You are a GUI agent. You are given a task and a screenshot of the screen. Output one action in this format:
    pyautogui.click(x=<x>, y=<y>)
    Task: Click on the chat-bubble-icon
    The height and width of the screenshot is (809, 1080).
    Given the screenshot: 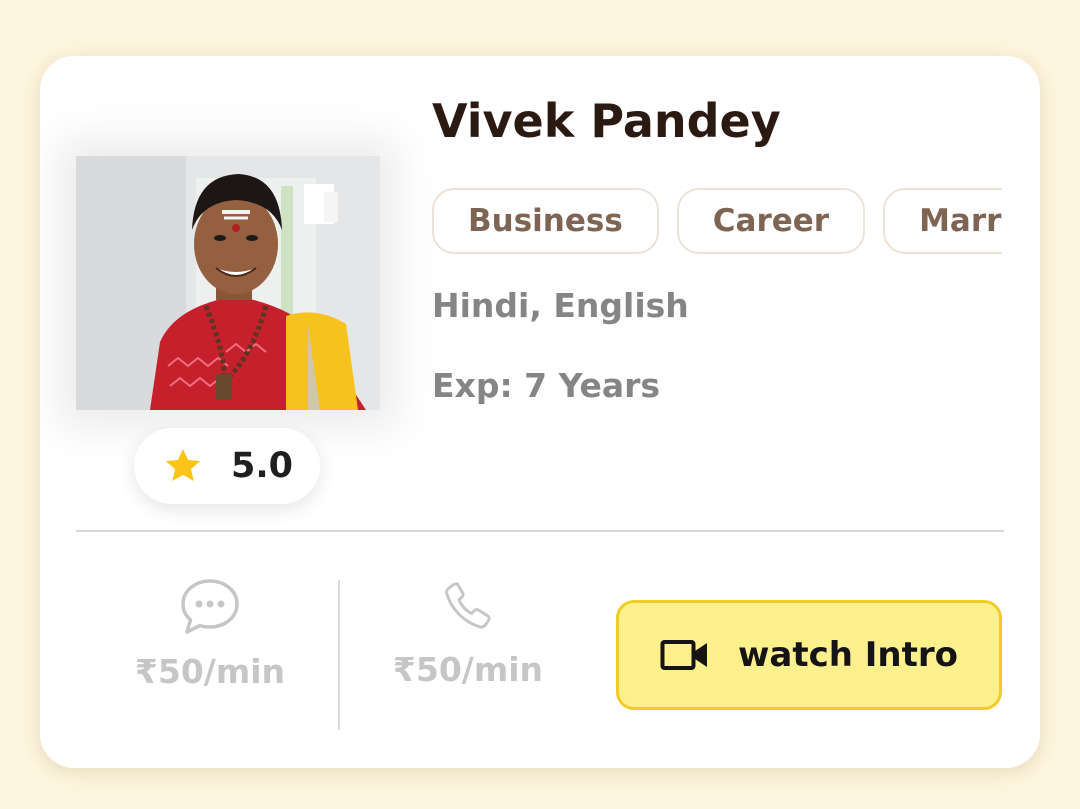 What is the action you would take?
    pyautogui.click(x=210, y=606)
    